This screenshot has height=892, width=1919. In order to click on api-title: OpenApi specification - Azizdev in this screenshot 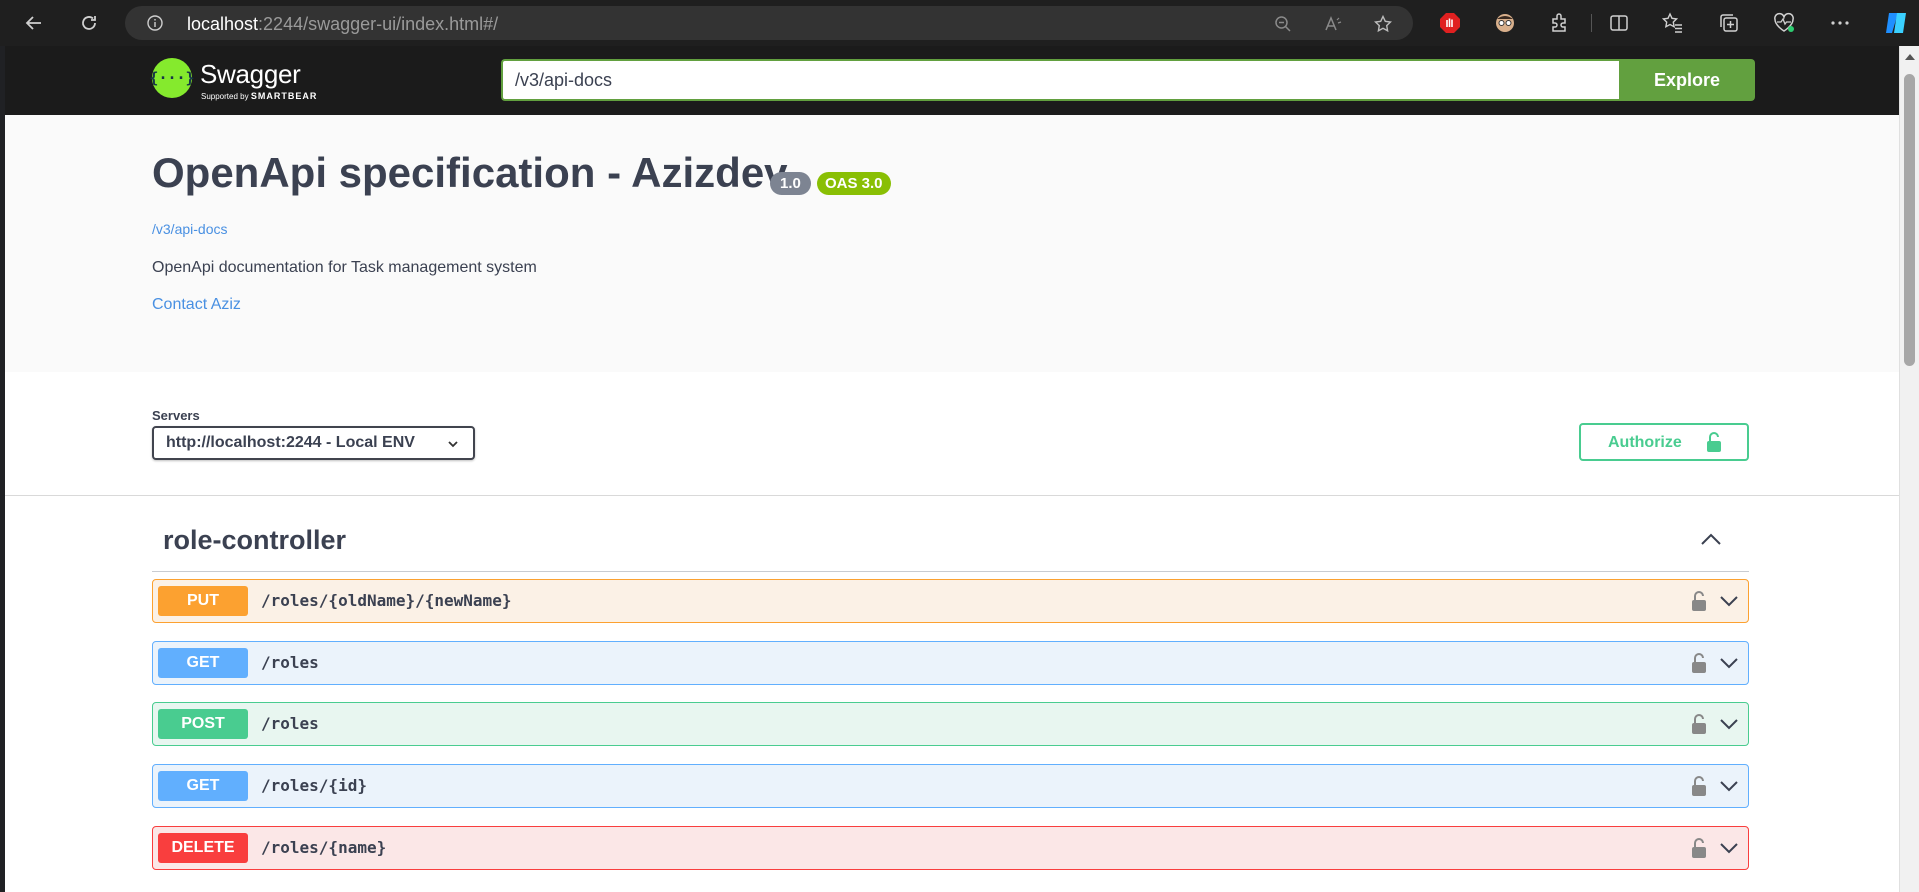, I will do `click(470, 172)`.